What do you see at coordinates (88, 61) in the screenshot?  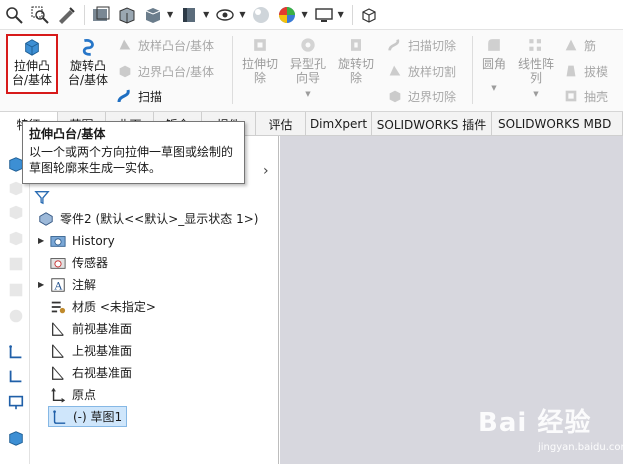 I see `revolve-boss-button: 旋转凸 台/基体` at bounding box center [88, 61].